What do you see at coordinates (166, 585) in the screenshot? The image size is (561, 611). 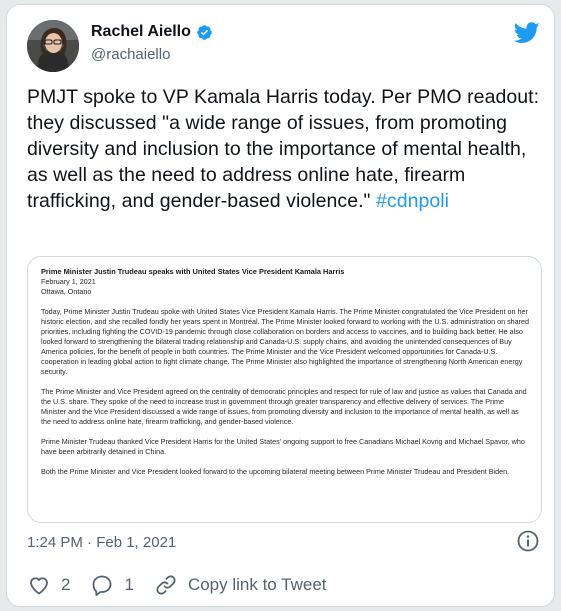 I see `link-icon` at bounding box center [166, 585].